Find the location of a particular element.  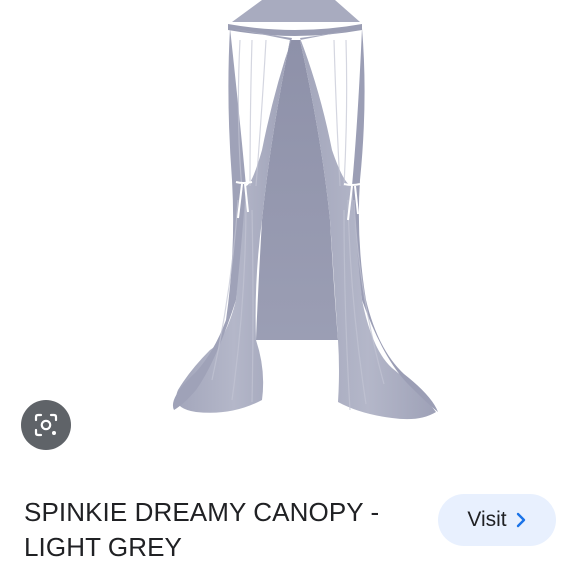

visit-label: Visit is located at coordinates (487, 519).